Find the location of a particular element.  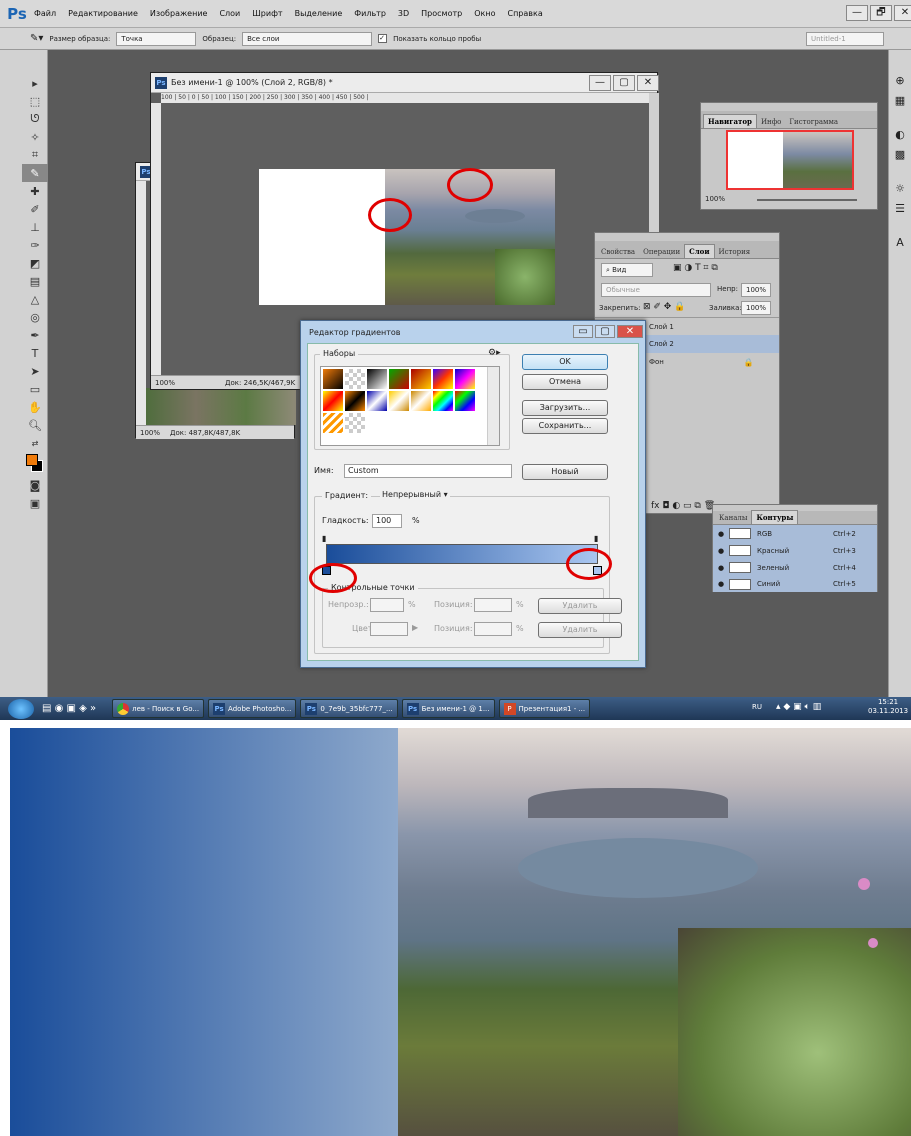

menu-help: Справка is located at coordinates (524, 13).